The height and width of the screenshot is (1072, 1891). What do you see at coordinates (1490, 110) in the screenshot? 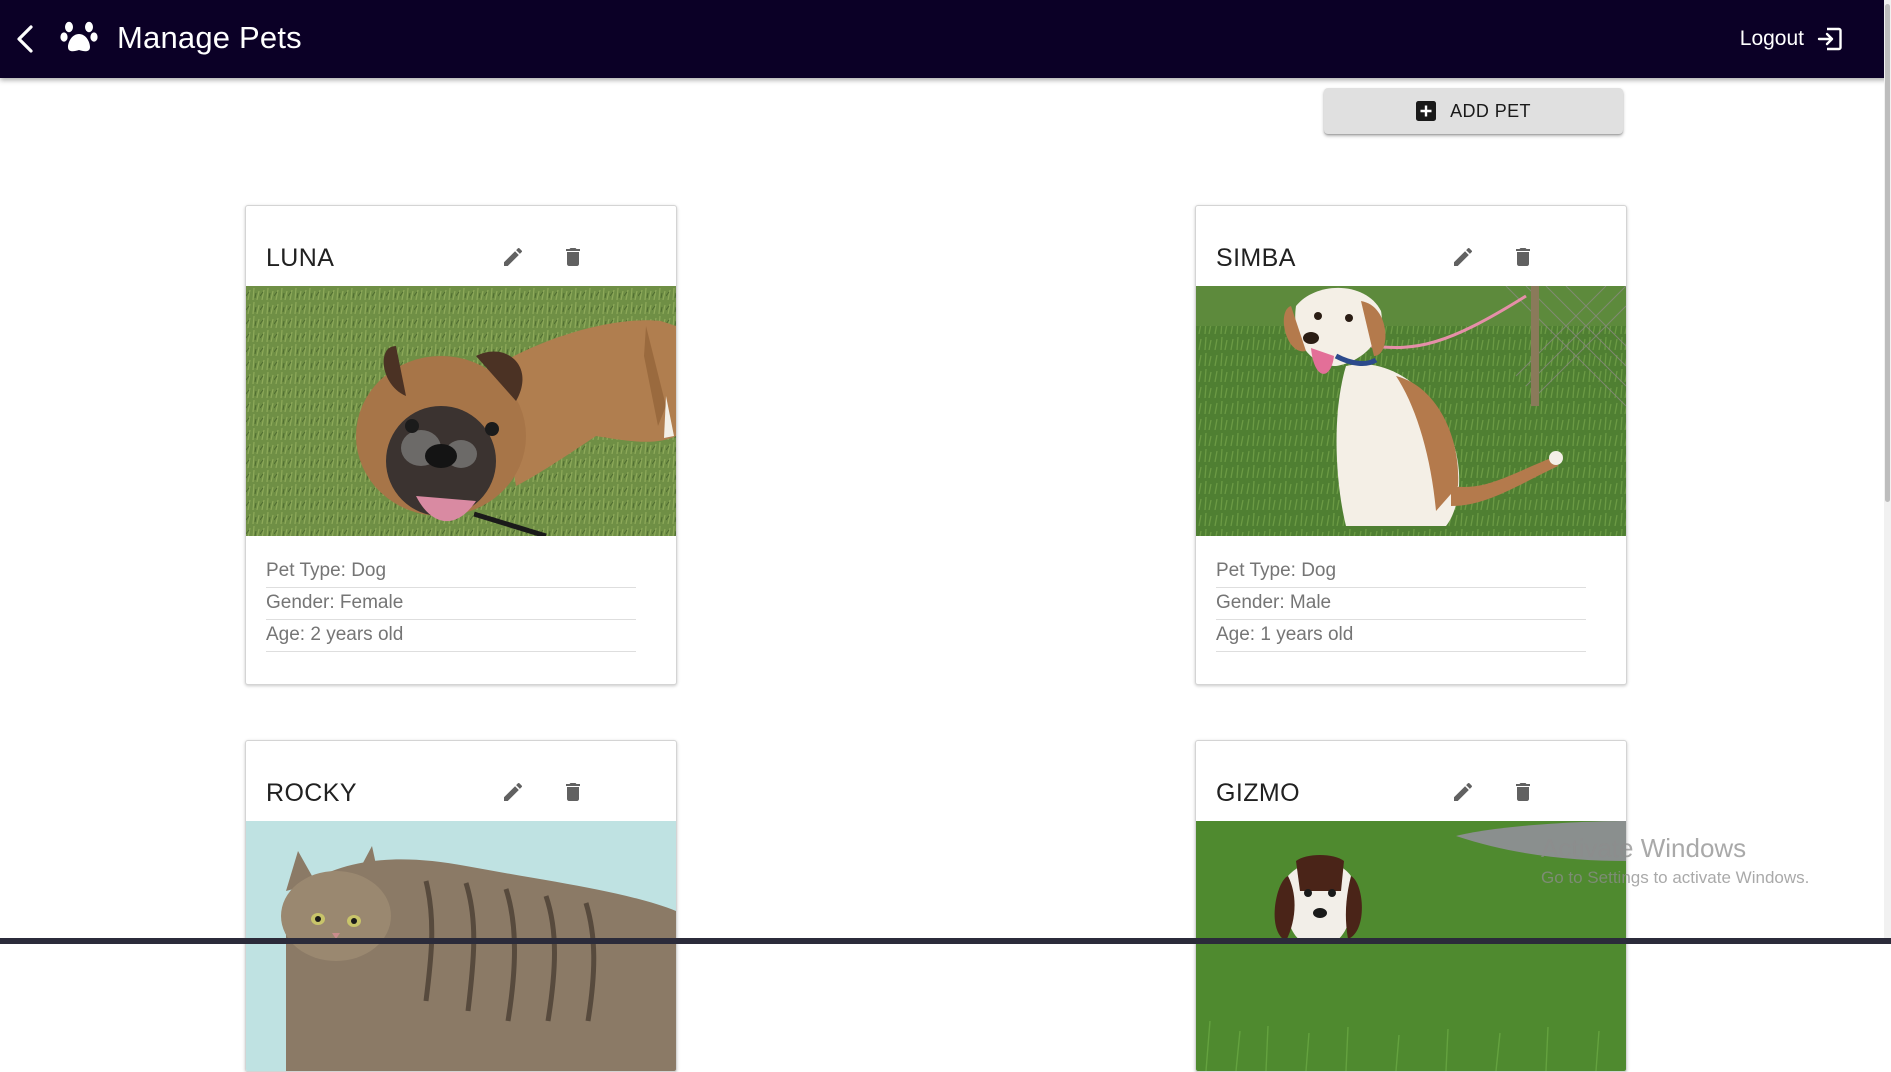
I see `add-pet-label: ADD PET` at bounding box center [1490, 110].